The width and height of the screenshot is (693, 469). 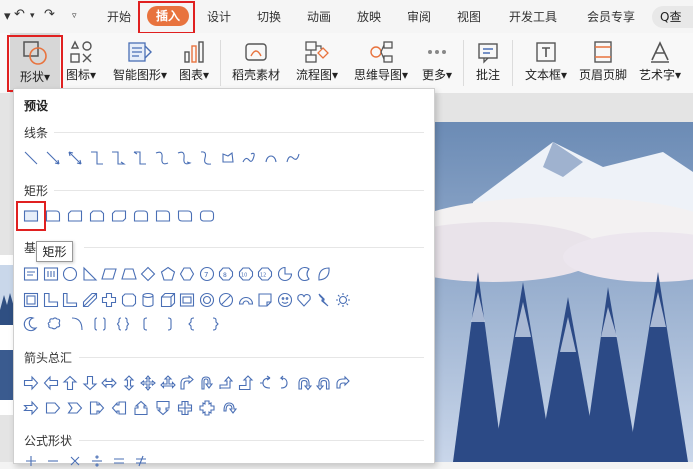 What do you see at coordinates (265, 274) in the screenshot?
I see `basic-shape-icon: 12` at bounding box center [265, 274].